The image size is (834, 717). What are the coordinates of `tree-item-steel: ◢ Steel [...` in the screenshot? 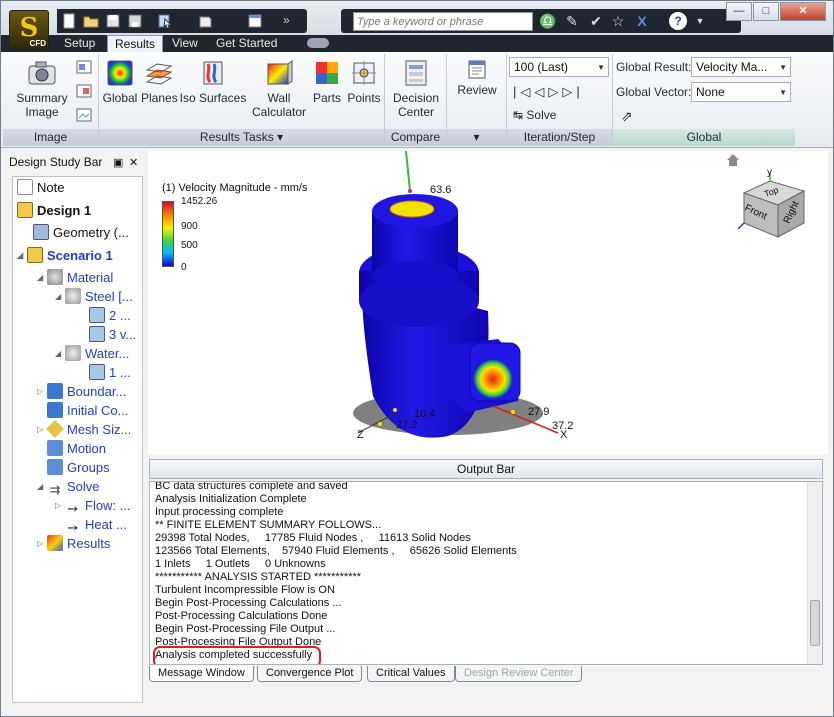 It's located at (94, 297).